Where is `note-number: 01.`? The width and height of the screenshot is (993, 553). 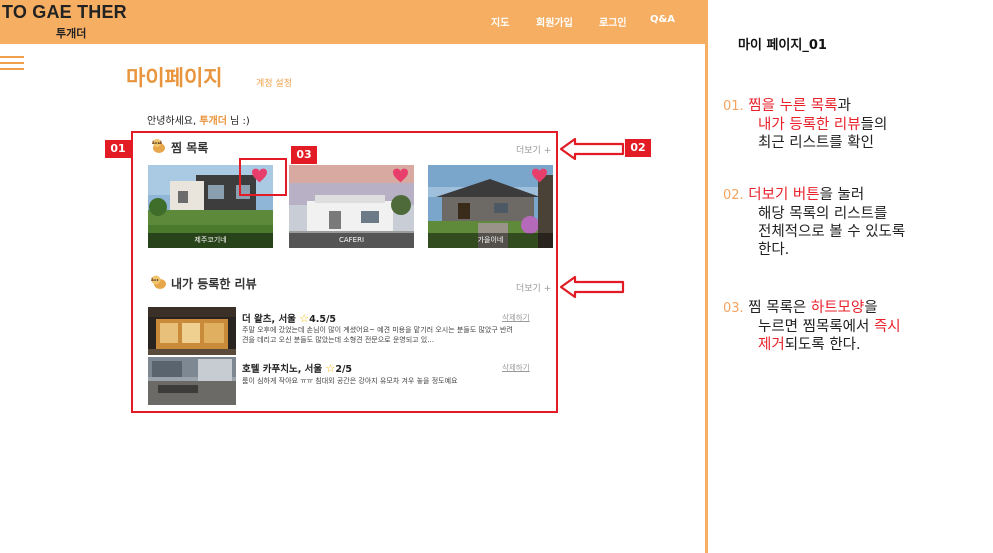
note-number: 01. is located at coordinates (733, 106).